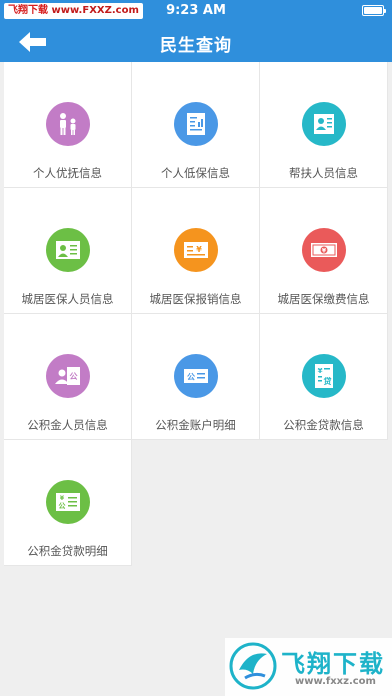 This screenshot has width=392, height=696. I want to click on tile-medical-payment: ¥ 城居医保缴费信息, so click(324, 251).